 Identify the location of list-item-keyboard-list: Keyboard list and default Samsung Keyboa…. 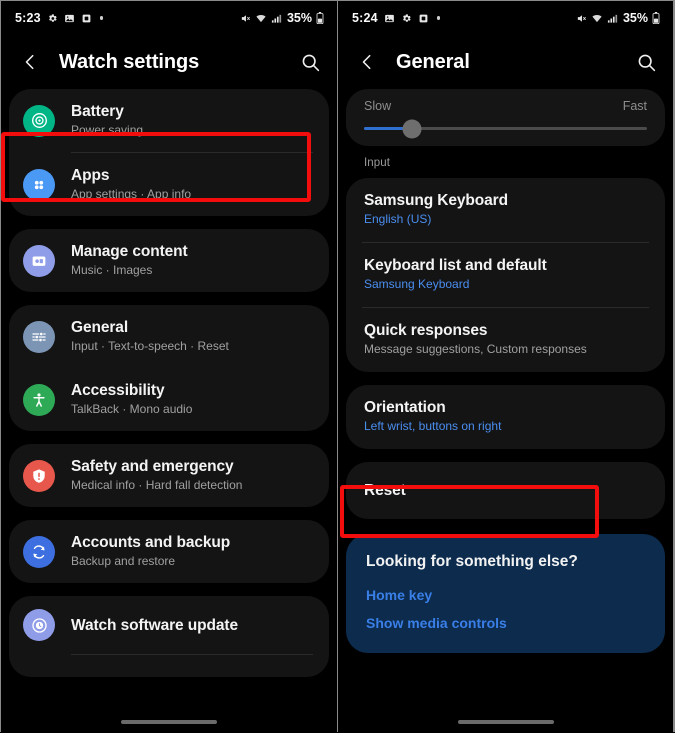
(505, 275).